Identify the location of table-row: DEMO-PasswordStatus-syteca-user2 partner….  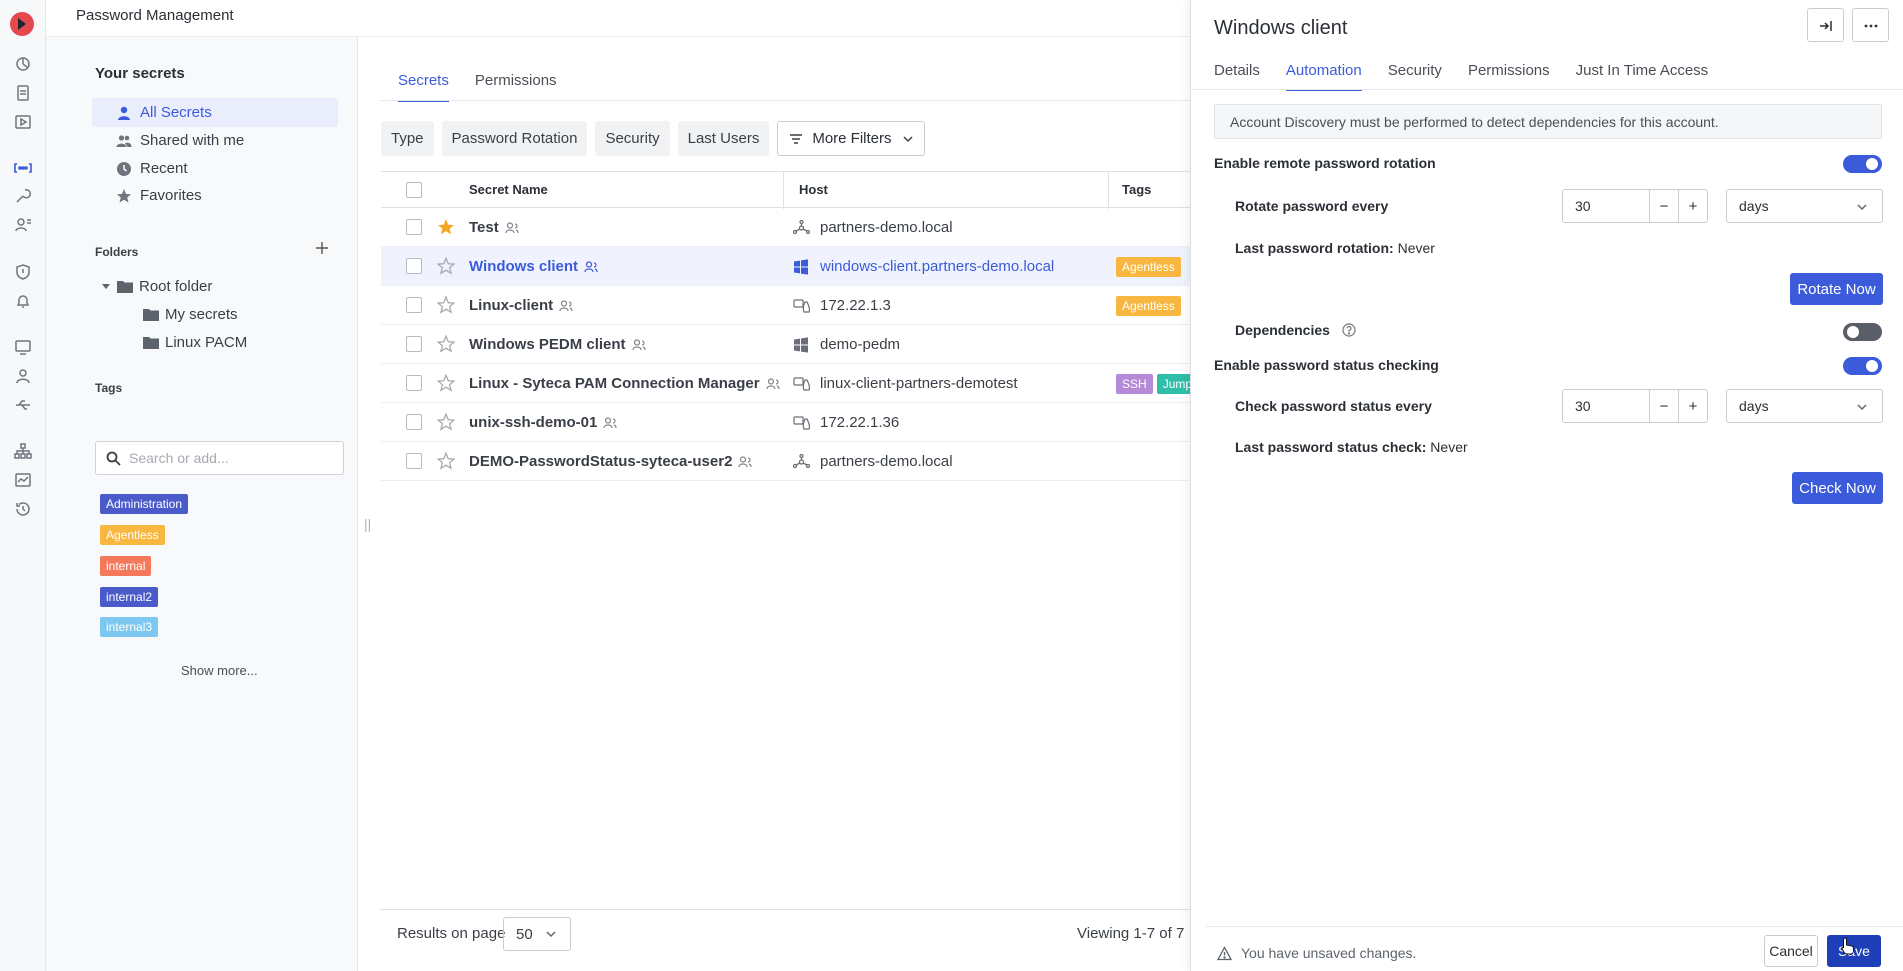
(785, 461).